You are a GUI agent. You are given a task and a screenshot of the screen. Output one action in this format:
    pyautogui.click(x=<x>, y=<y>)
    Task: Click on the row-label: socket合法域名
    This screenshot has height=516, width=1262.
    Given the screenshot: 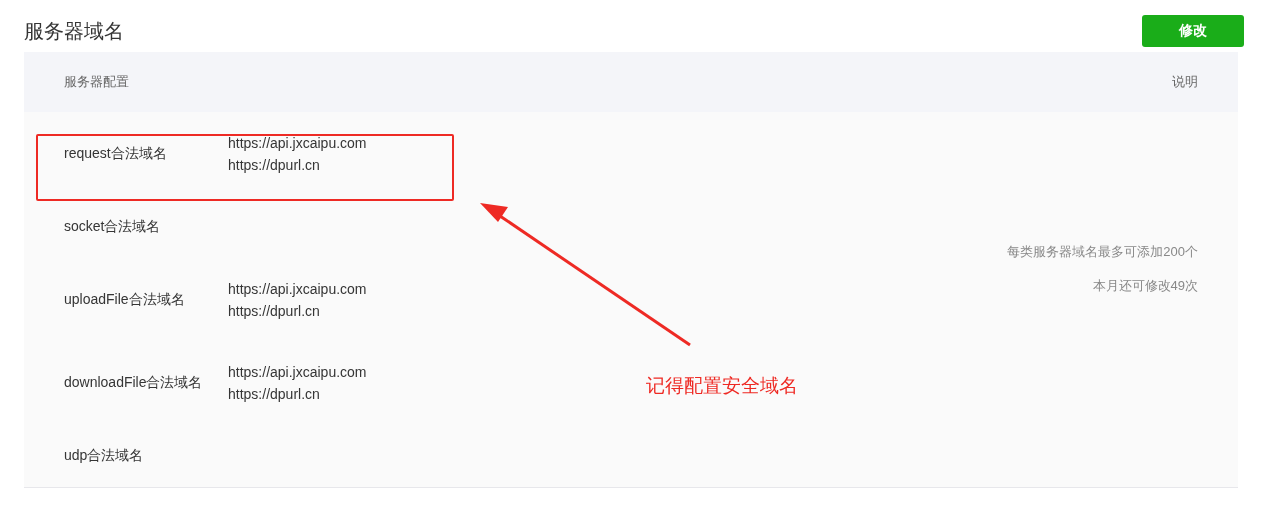 What is the action you would take?
    pyautogui.click(x=113, y=226)
    